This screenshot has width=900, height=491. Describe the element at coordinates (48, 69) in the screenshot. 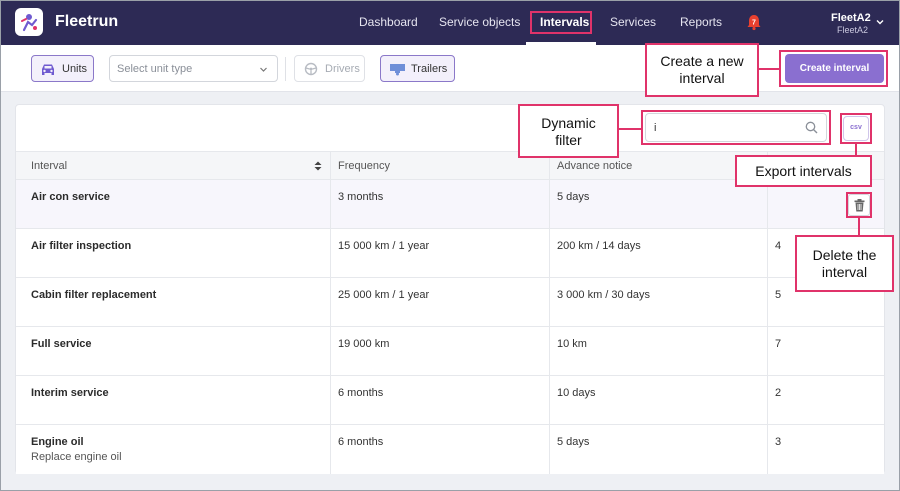

I see `car-icon` at that location.